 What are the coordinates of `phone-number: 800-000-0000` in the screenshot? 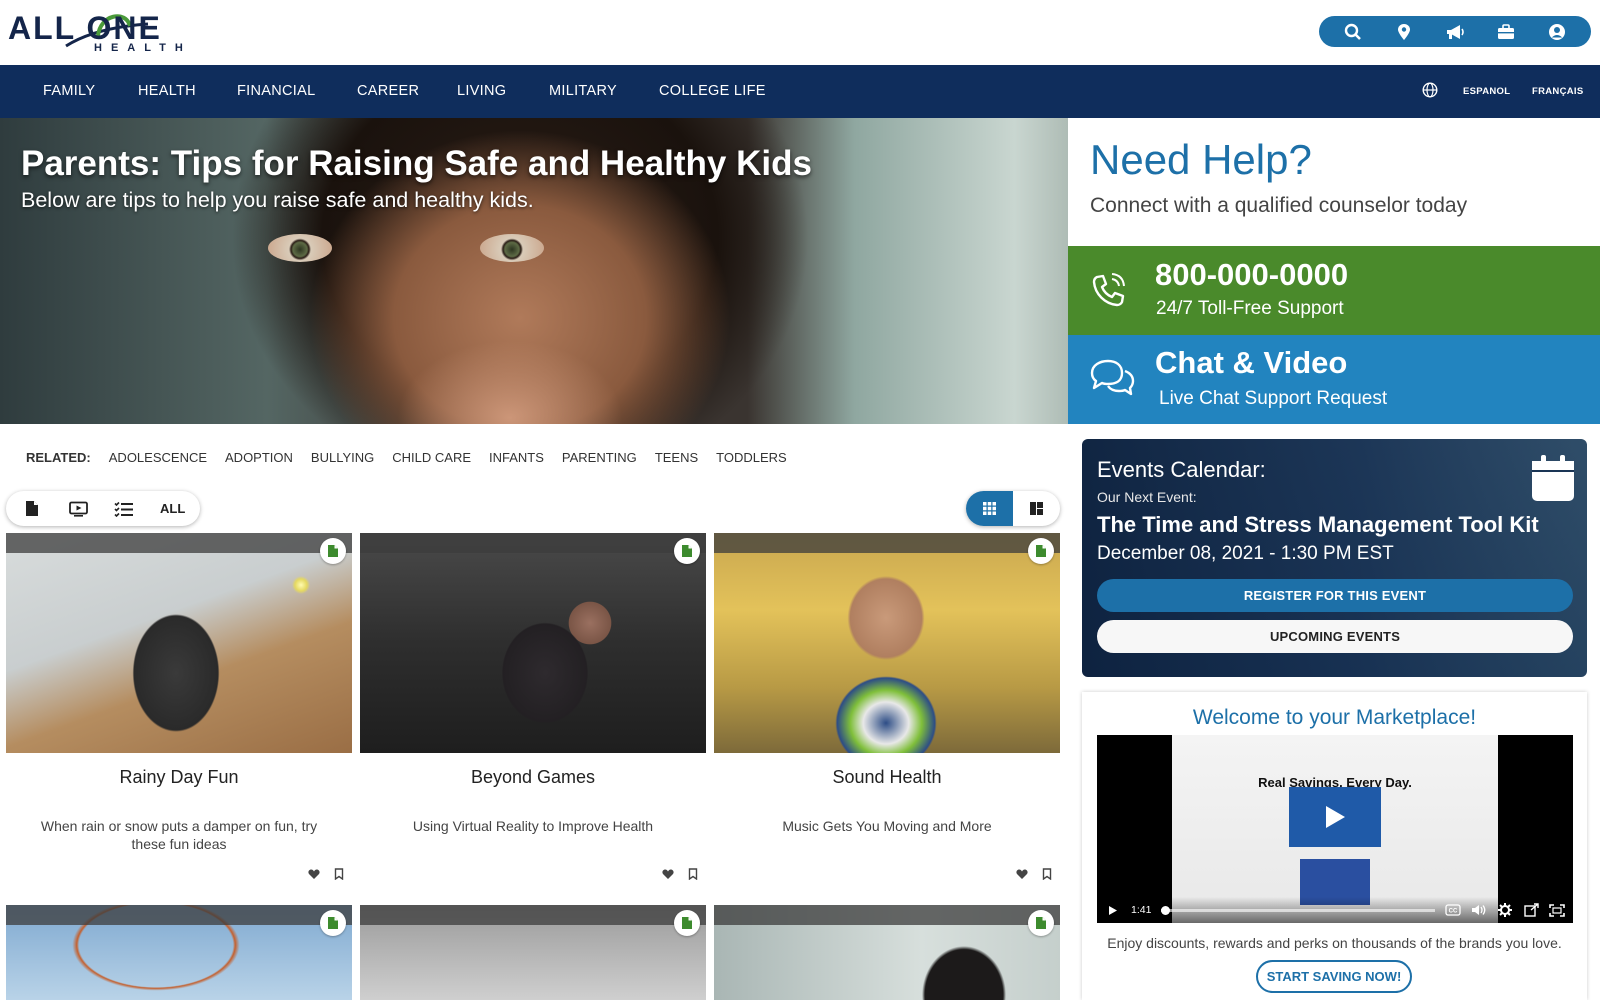 It's located at (1252, 274).